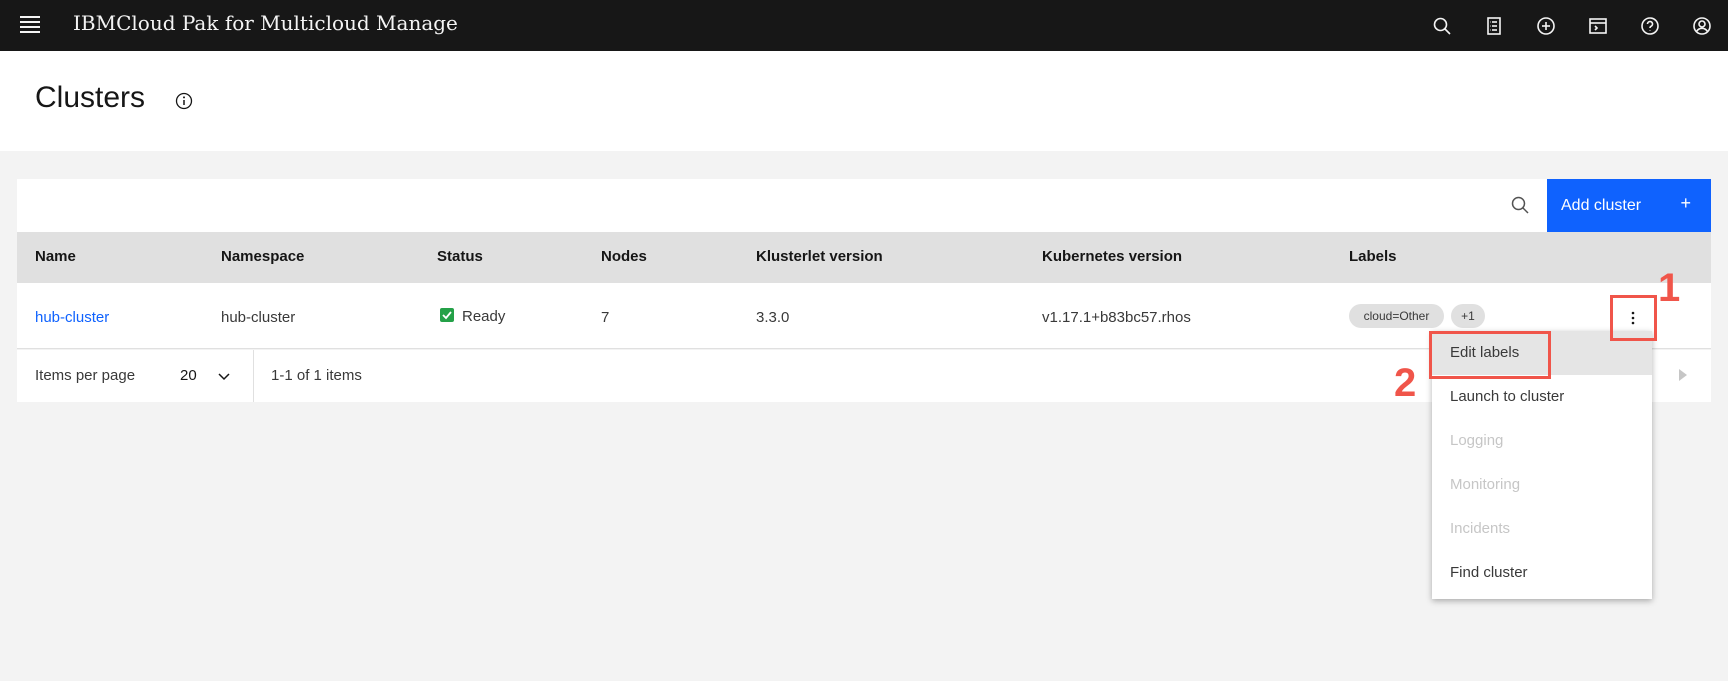  I want to click on menu-item-find-cluster: Find cluster, so click(1542, 573).